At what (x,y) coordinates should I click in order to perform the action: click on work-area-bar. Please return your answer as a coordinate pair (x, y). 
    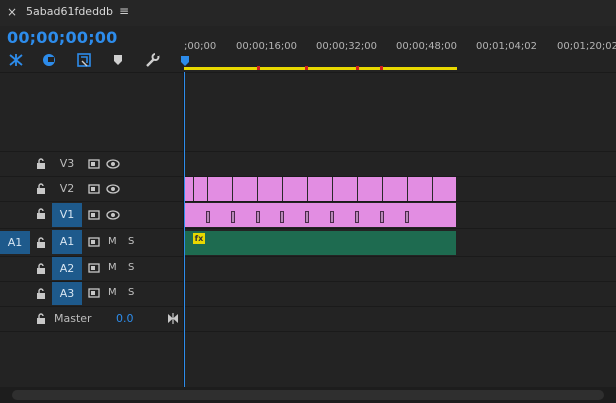
    Looking at the image, I should click on (320, 68).